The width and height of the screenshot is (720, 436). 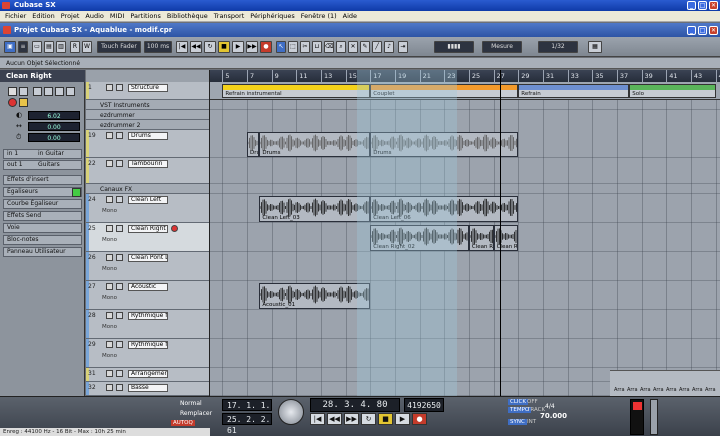 I want to click on audio-event: Drums, so click(x=315, y=144).